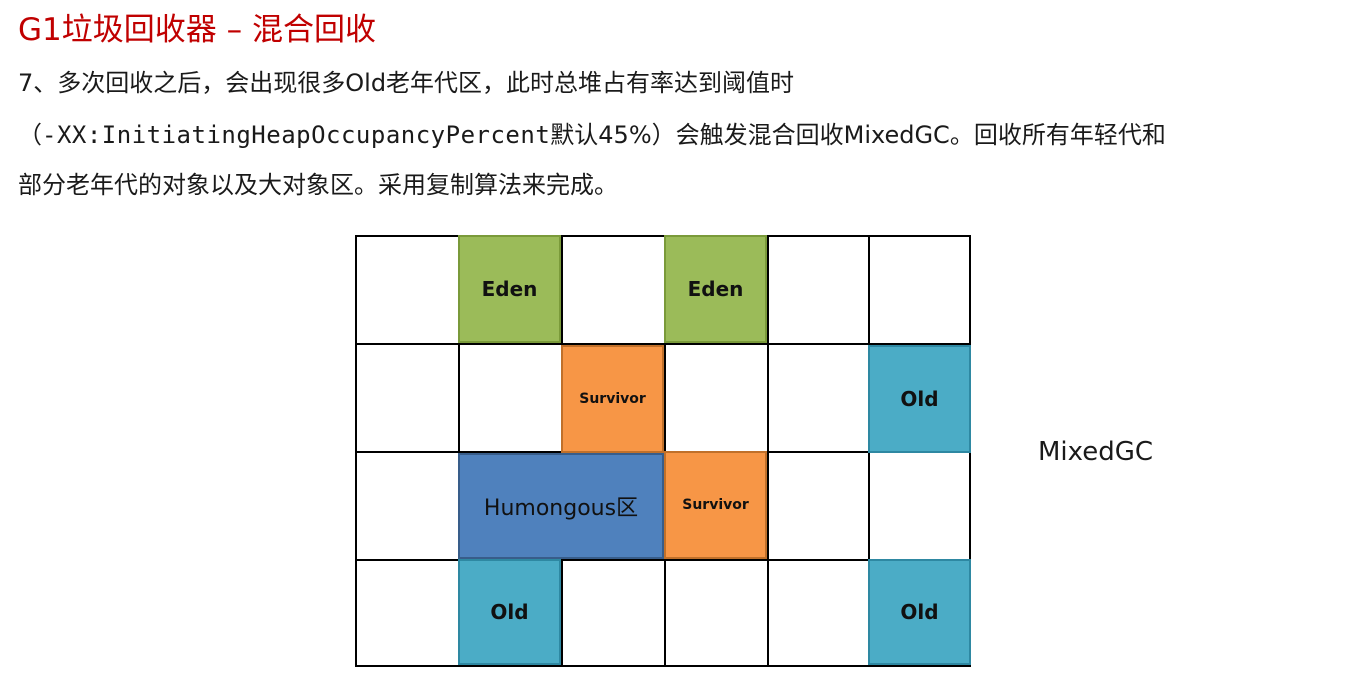  Describe the element at coordinates (296, 135) in the screenshot. I see `jvm-flag-text: -XX:InitiatingHeapOccupancyPercent` at that location.